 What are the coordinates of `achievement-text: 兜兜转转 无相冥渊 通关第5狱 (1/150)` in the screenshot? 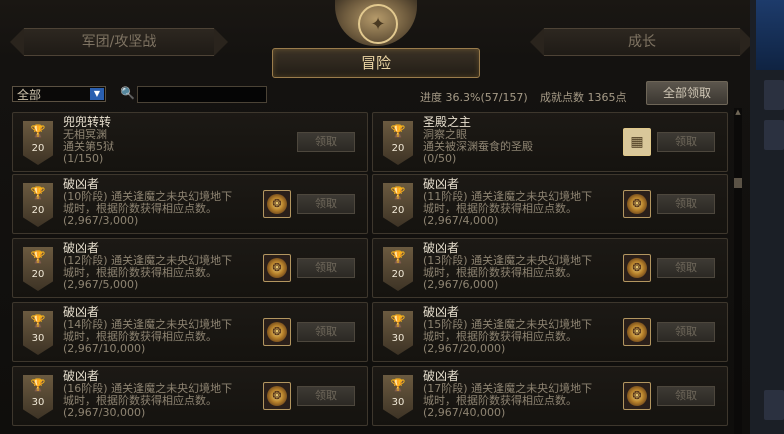 It's located at (158, 140).